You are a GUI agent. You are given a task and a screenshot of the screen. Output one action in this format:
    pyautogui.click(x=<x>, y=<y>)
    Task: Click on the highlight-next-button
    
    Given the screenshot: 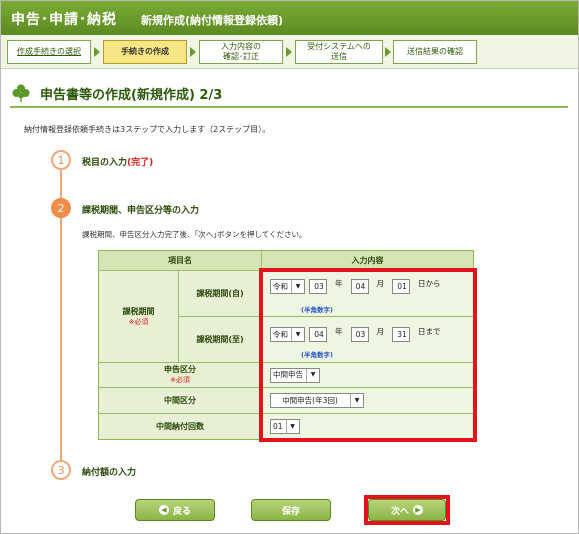 What is the action you would take?
    pyautogui.click(x=407, y=510)
    